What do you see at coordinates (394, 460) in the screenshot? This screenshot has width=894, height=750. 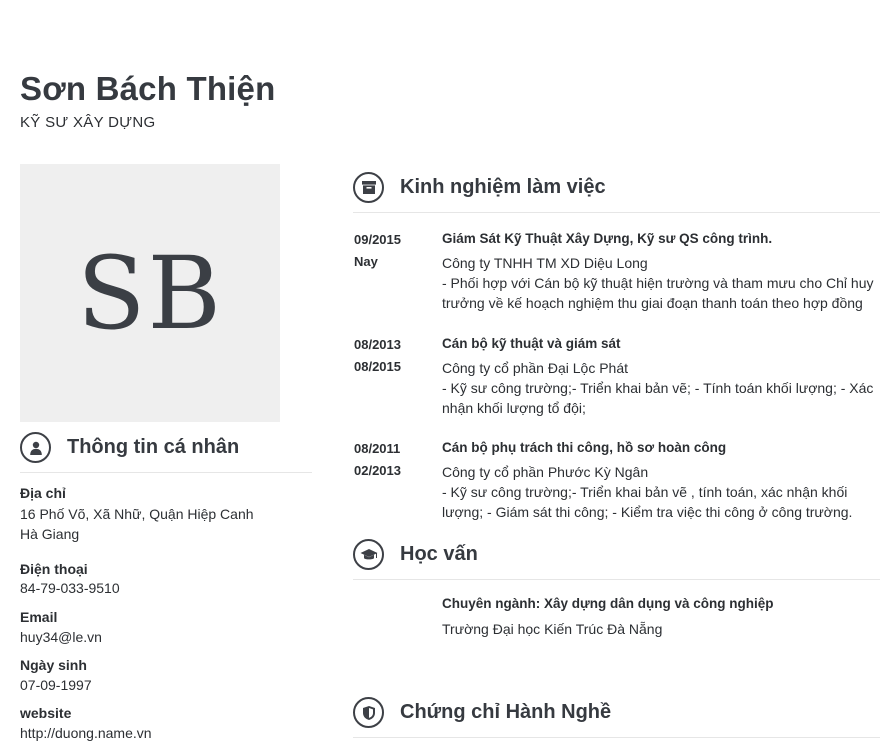 I see `experience-dates: 08/2011 02/2013` at bounding box center [394, 460].